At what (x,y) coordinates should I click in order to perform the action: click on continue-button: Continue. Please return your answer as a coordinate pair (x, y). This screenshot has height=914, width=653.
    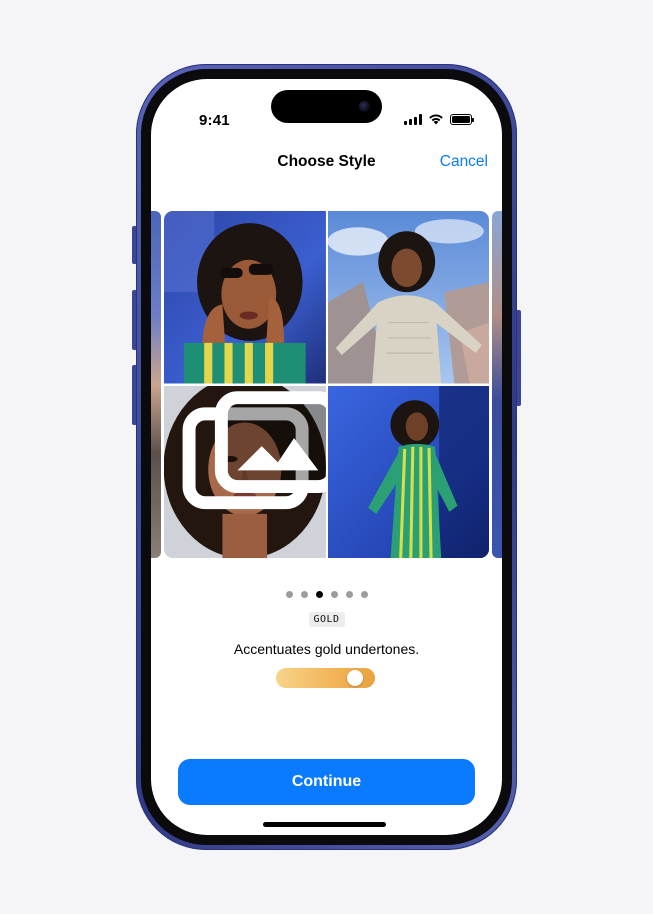
    Looking at the image, I should click on (326, 782).